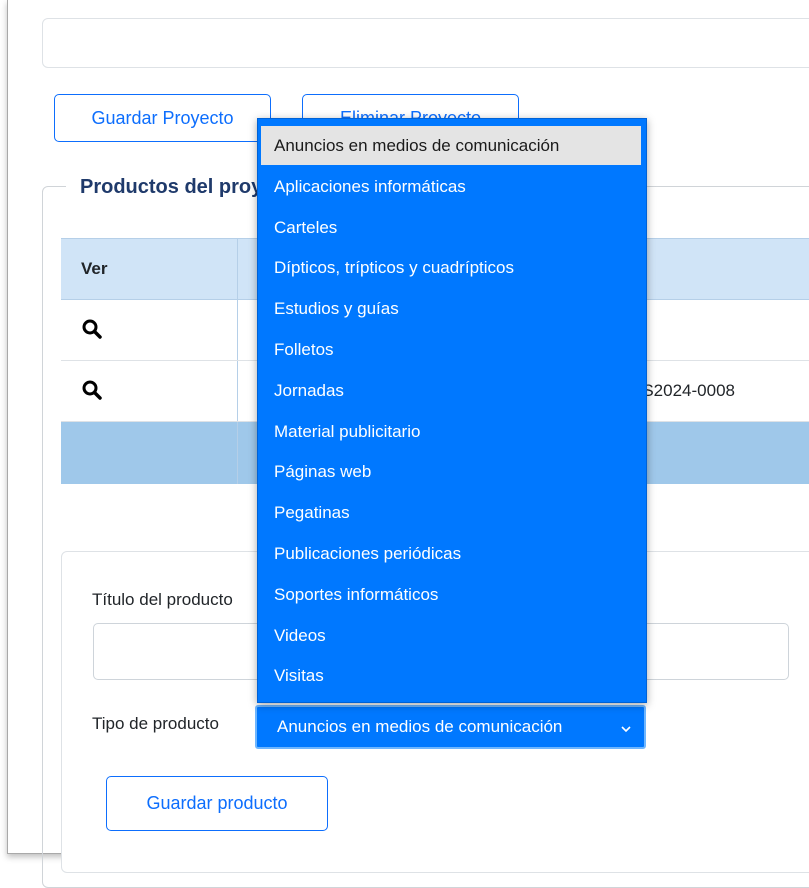 The image size is (809, 888). I want to click on top-card, so click(425, 43).